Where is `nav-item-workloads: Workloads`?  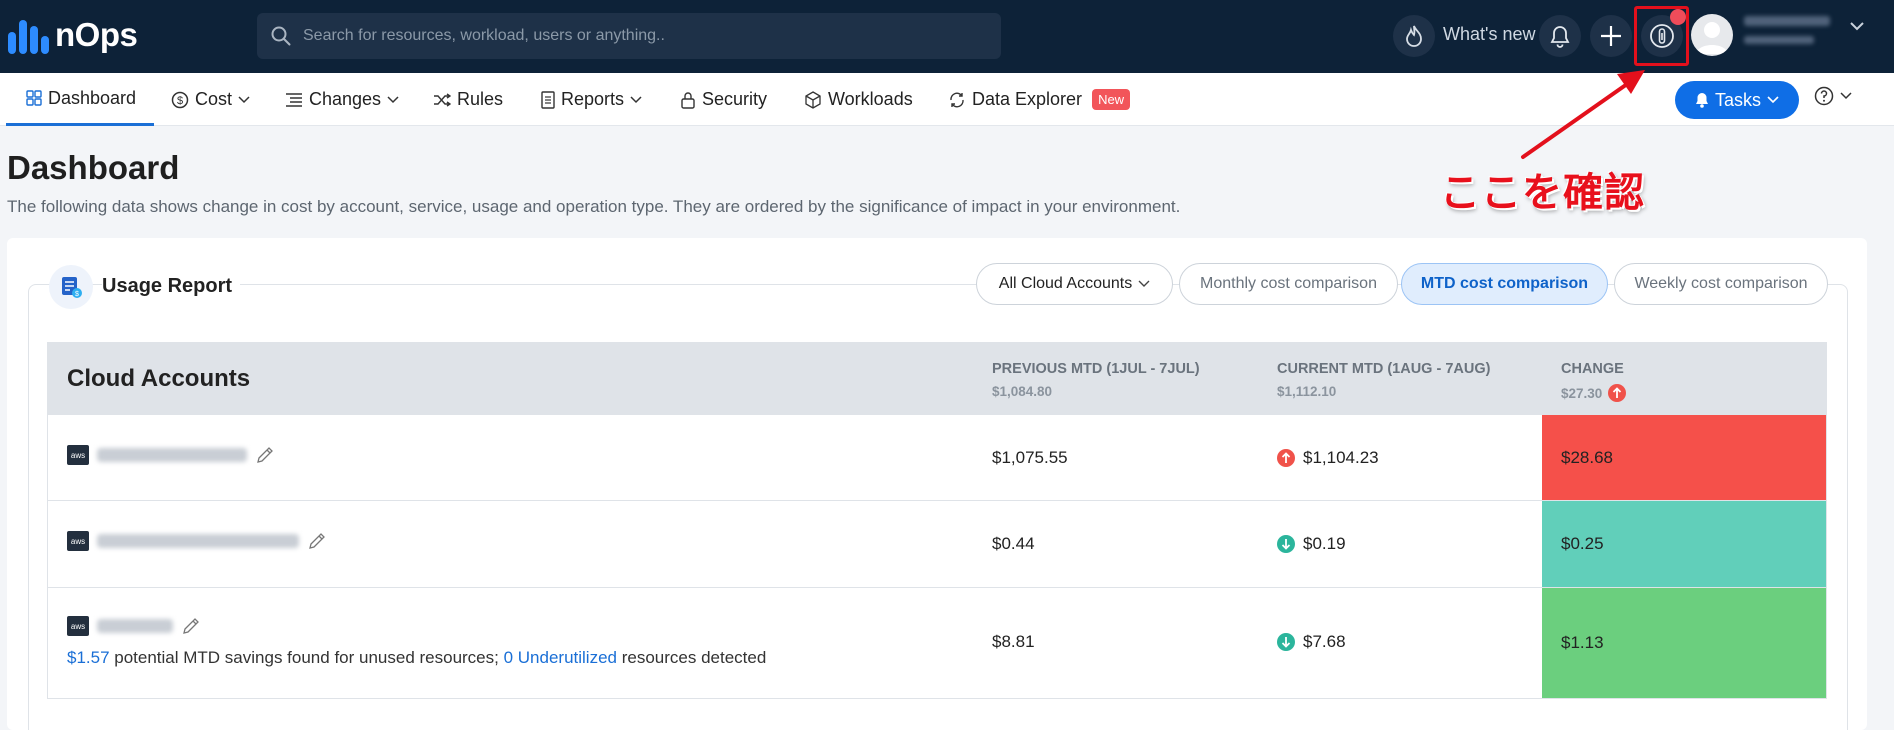
nav-item-workloads: Workloads is located at coordinates (858, 99).